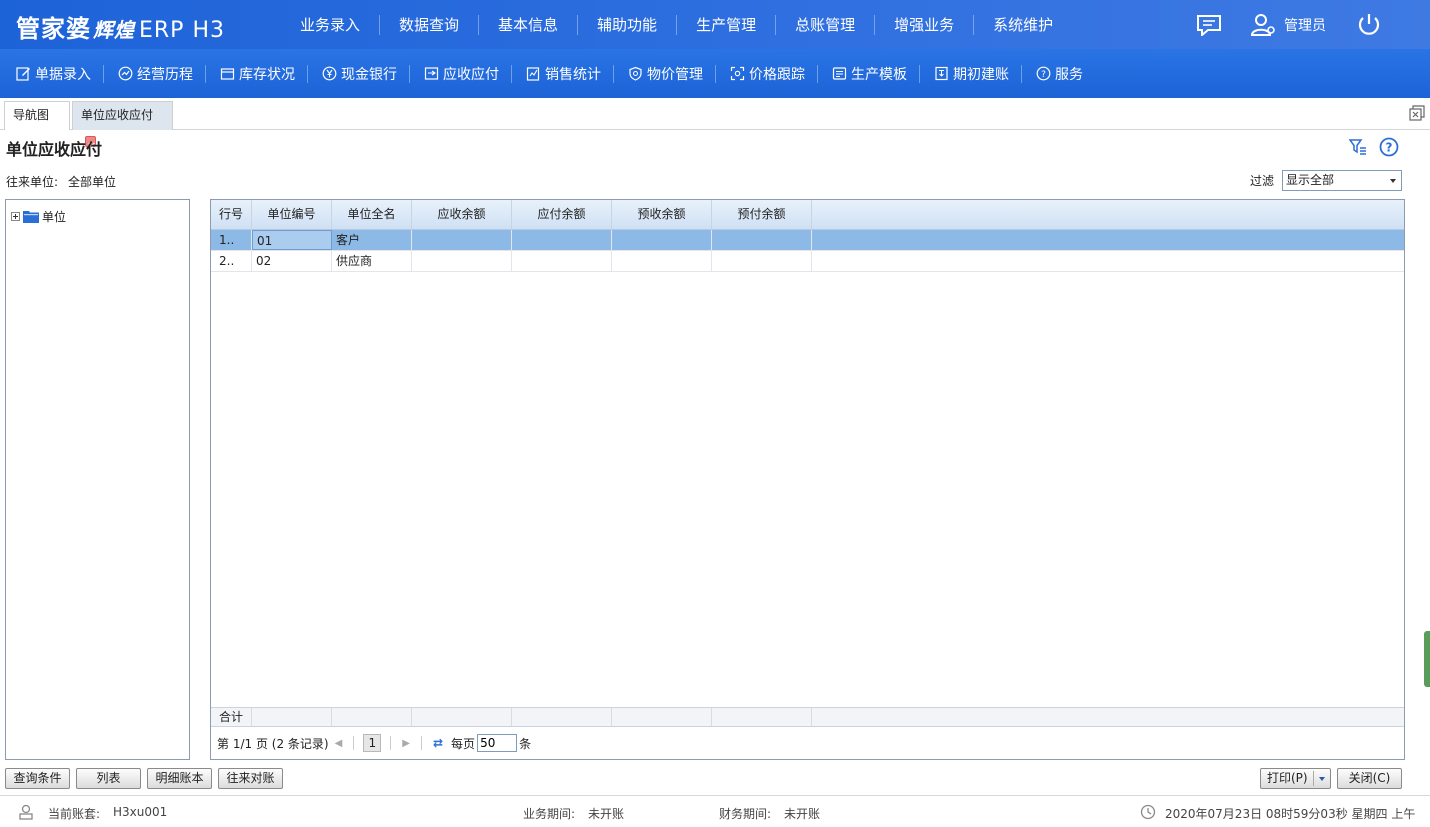 The image size is (1430, 827). What do you see at coordinates (1263, 25) in the screenshot?
I see `user-icon` at bounding box center [1263, 25].